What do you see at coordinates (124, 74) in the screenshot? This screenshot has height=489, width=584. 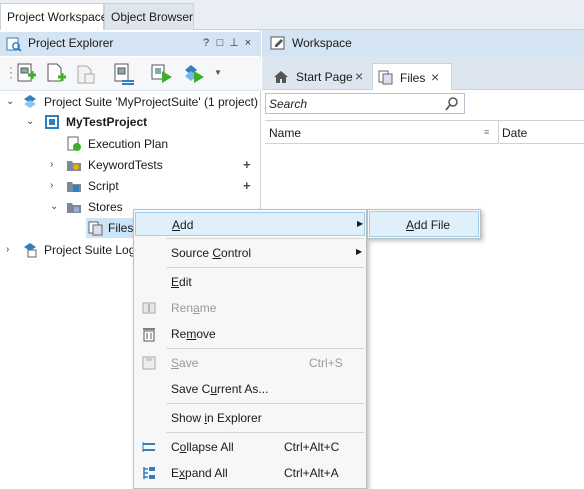 I see `project-properties-icon` at bounding box center [124, 74].